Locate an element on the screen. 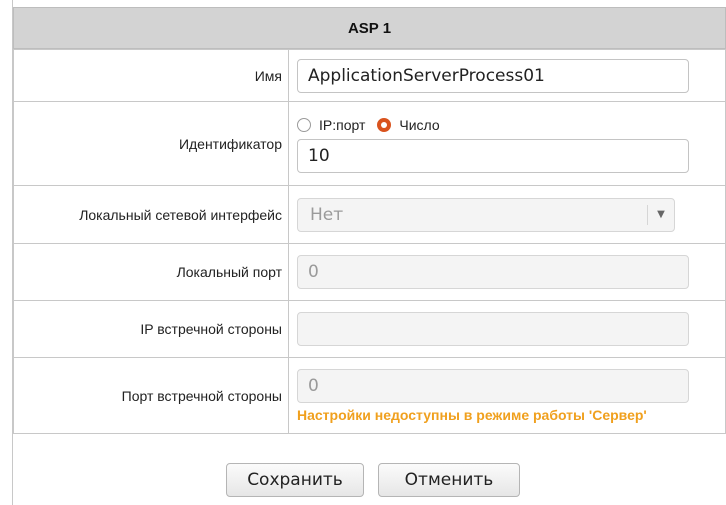 The width and height of the screenshot is (726, 505). save-button: Сохранить is located at coordinates (295, 480).